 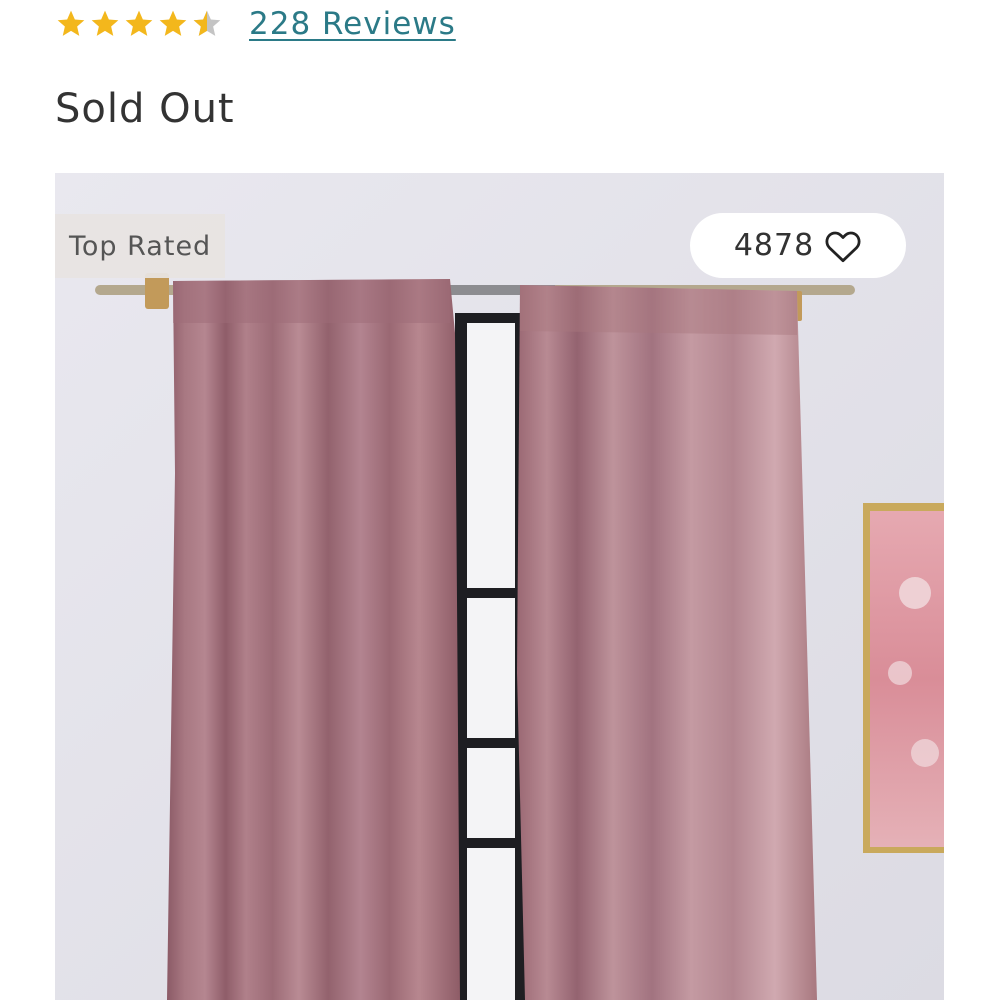 I want to click on favorite-button: 4878, so click(x=798, y=245).